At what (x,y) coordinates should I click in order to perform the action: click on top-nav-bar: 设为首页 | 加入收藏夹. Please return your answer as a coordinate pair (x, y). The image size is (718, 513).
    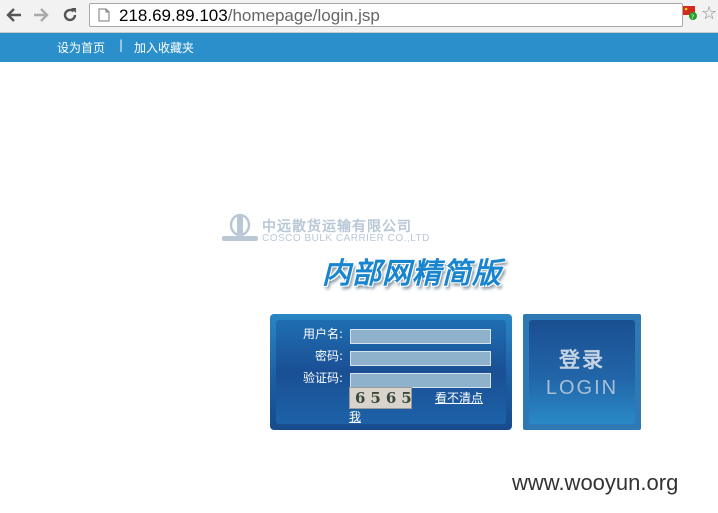
    Looking at the image, I should click on (359, 47).